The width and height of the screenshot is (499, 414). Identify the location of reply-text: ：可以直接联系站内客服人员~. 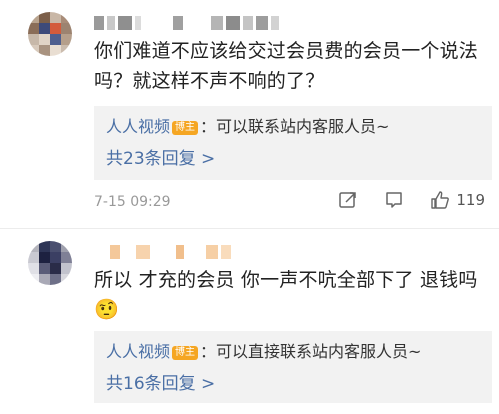
(311, 351).